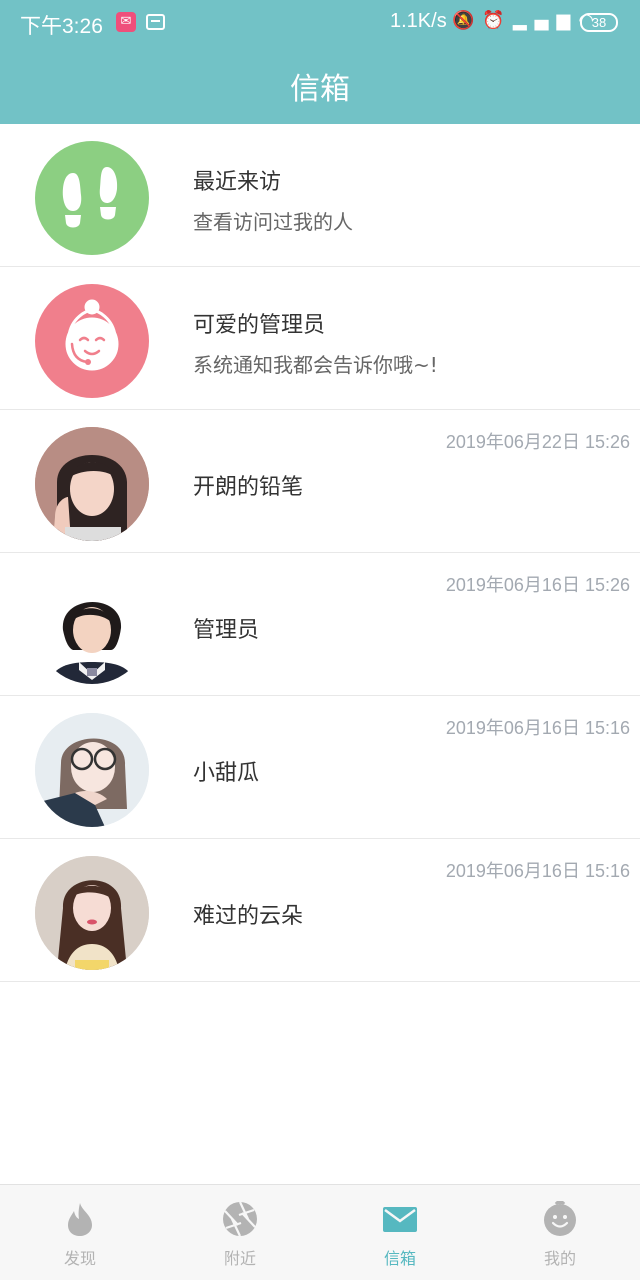 The image size is (640, 1280). What do you see at coordinates (259, 325) in the screenshot?
I see `item-name: 可爱的管理员` at bounding box center [259, 325].